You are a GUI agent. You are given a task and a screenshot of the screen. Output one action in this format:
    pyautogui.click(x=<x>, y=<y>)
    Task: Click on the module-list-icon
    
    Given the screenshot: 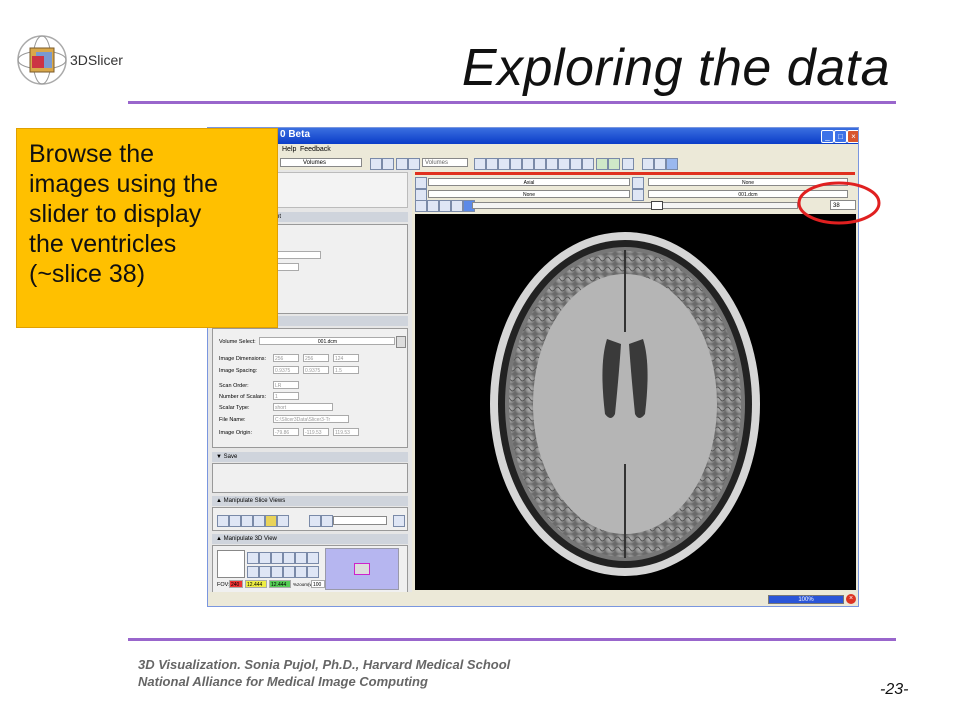 What is the action you would take?
    pyautogui.click(x=402, y=164)
    